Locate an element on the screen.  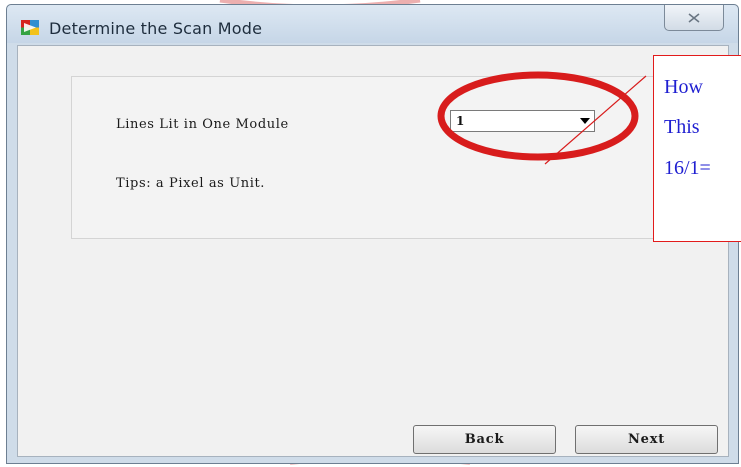
tips-label: Tips: a Pixel as Unit. is located at coordinates (191, 183).